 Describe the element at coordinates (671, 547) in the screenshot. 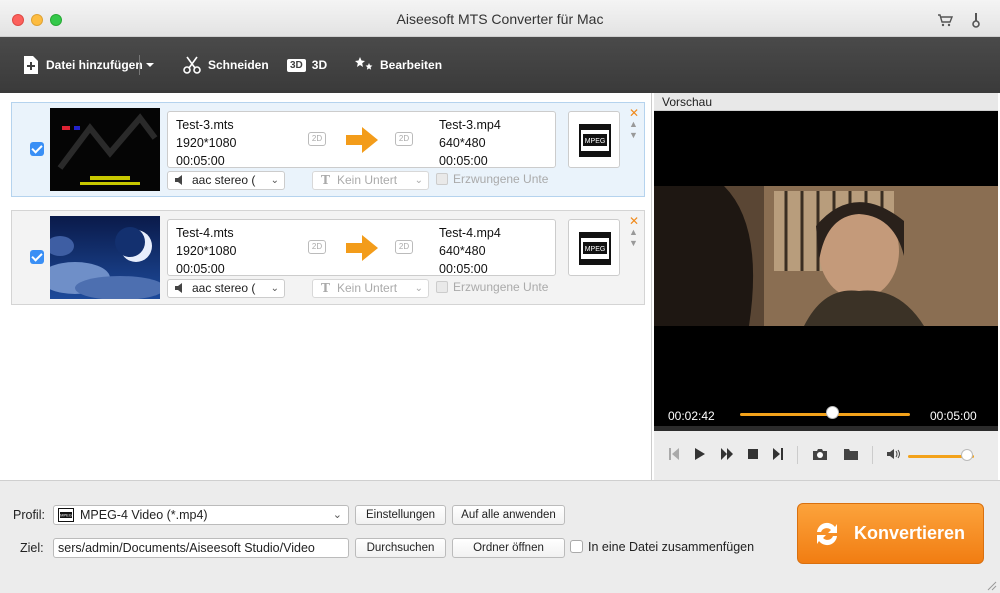

I see `merge-label: In eine Datei zusammenfügen` at that location.